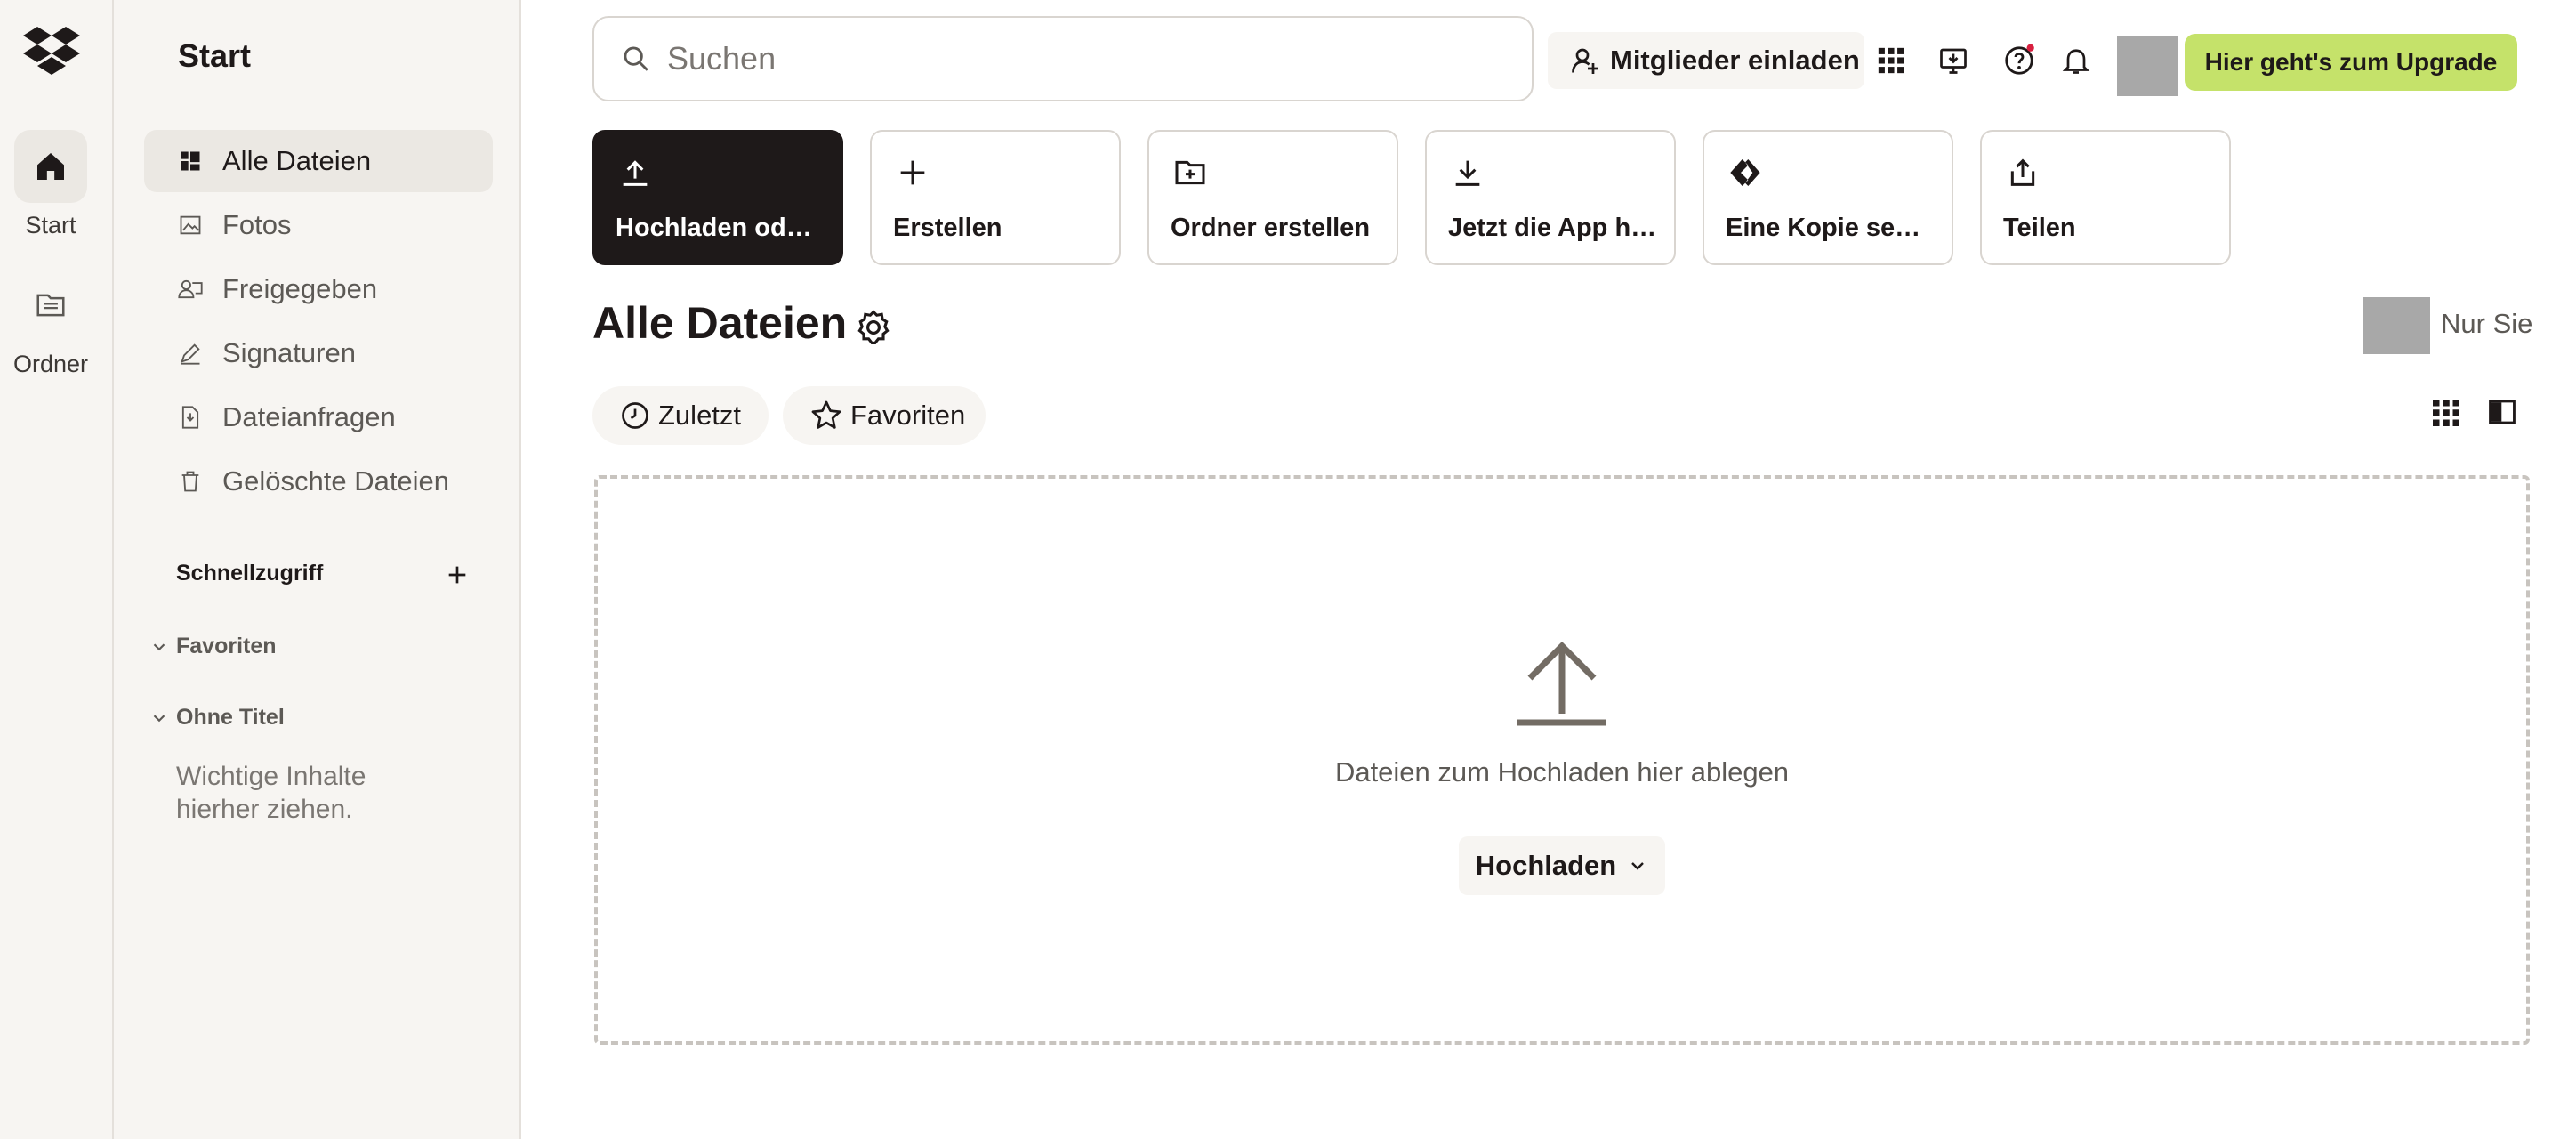  I want to click on file-request-icon, so click(190, 417).